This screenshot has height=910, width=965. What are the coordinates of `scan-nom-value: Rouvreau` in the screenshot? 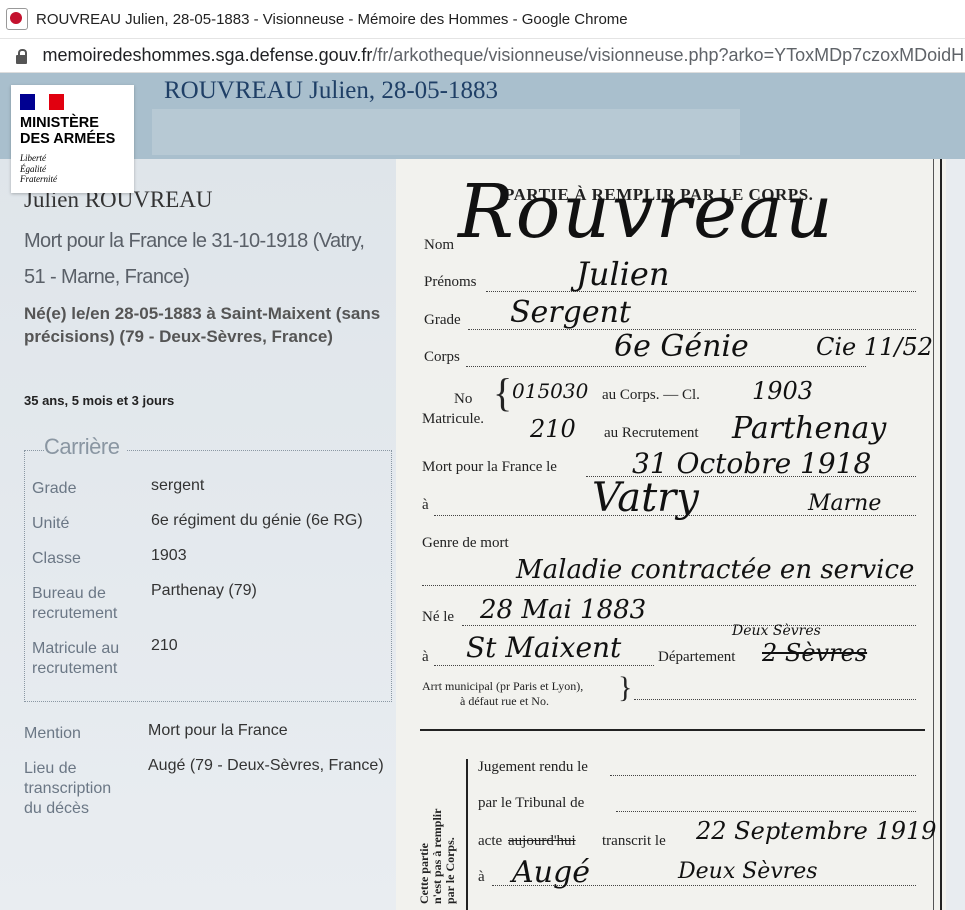 It's located at (646, 212).